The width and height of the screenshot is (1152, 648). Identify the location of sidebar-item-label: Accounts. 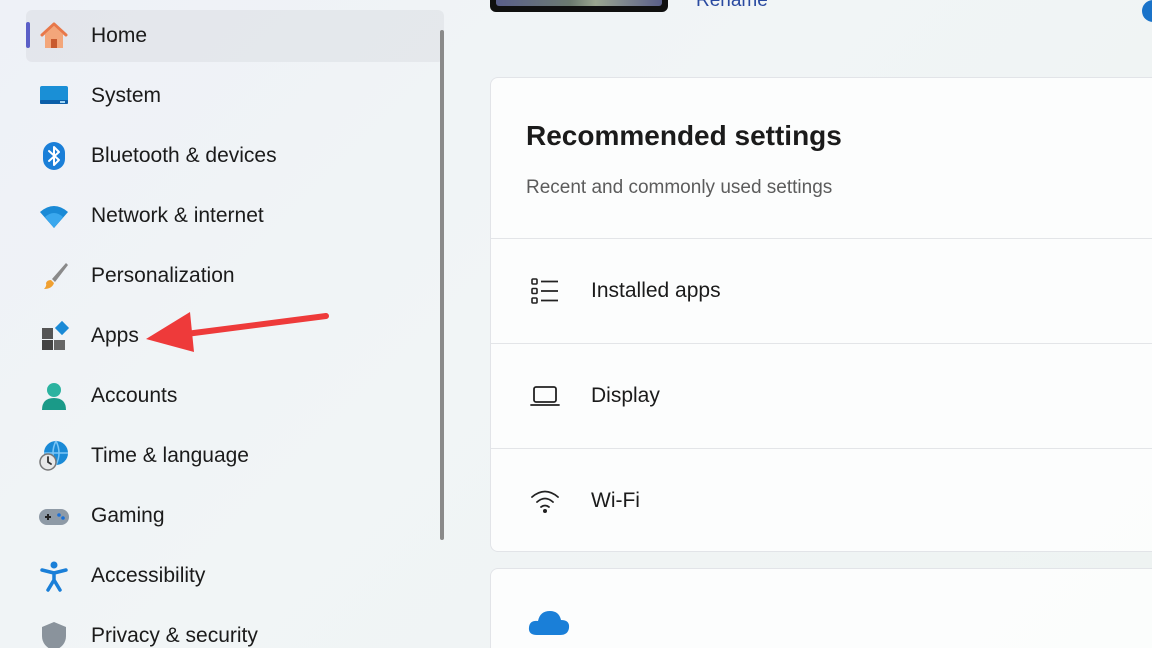
(134, 395).